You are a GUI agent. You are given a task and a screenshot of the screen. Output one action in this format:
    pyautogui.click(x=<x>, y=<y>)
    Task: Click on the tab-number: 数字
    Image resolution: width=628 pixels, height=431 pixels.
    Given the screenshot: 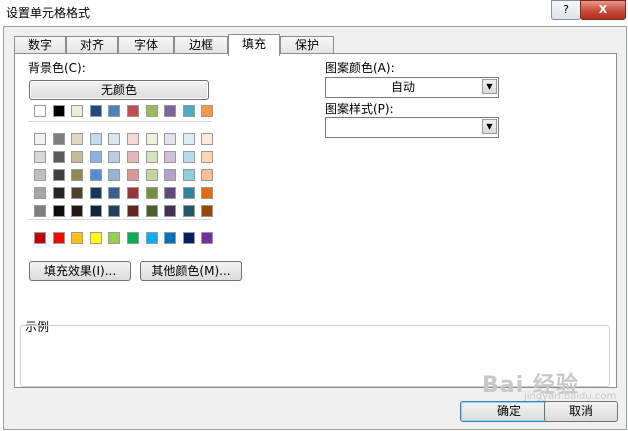 What is the action you would take?
    pyautogui.click(x=40, y=45)
    